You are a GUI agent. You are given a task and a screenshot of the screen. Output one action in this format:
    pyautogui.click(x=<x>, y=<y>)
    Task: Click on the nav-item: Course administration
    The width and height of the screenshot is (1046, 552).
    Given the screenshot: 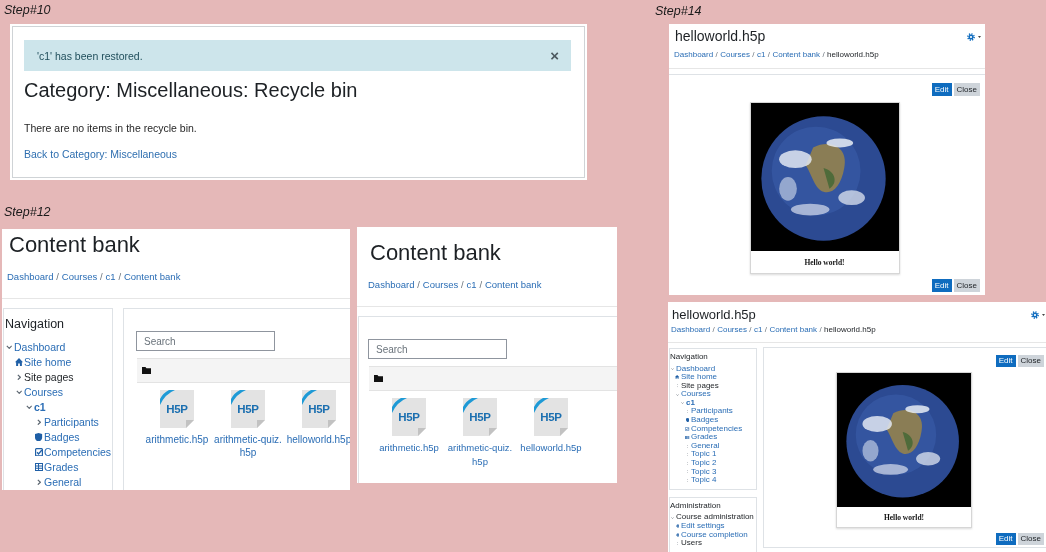 What is the action you would take?
    pyautogui.click(x=715, y=517)
    